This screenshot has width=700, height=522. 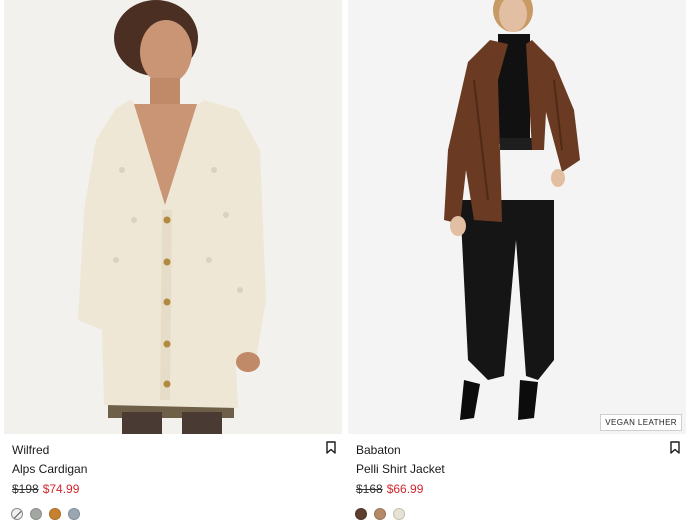 What do you see at coordinates (61, 489) in the screenshot?
I see `sale-price: $74.99` at bounding box center [61, 489].